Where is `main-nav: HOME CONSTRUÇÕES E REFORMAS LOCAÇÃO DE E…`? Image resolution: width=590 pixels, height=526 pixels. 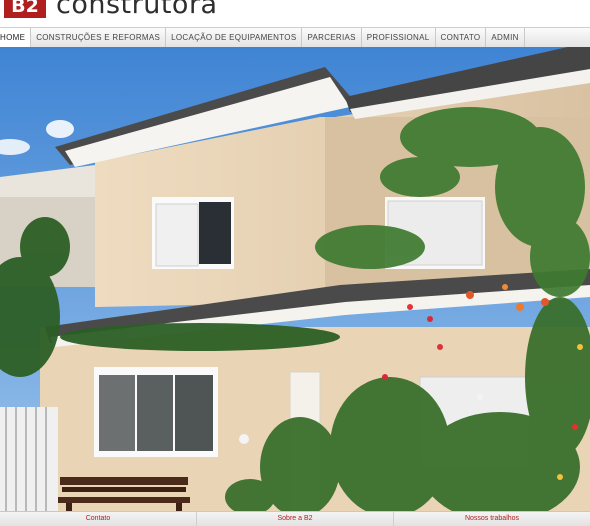 main-nav: HOME CONSTRUÇÕES E REFORMAS LOCAÇÃO DE E… is located at coordinates (295, 37).